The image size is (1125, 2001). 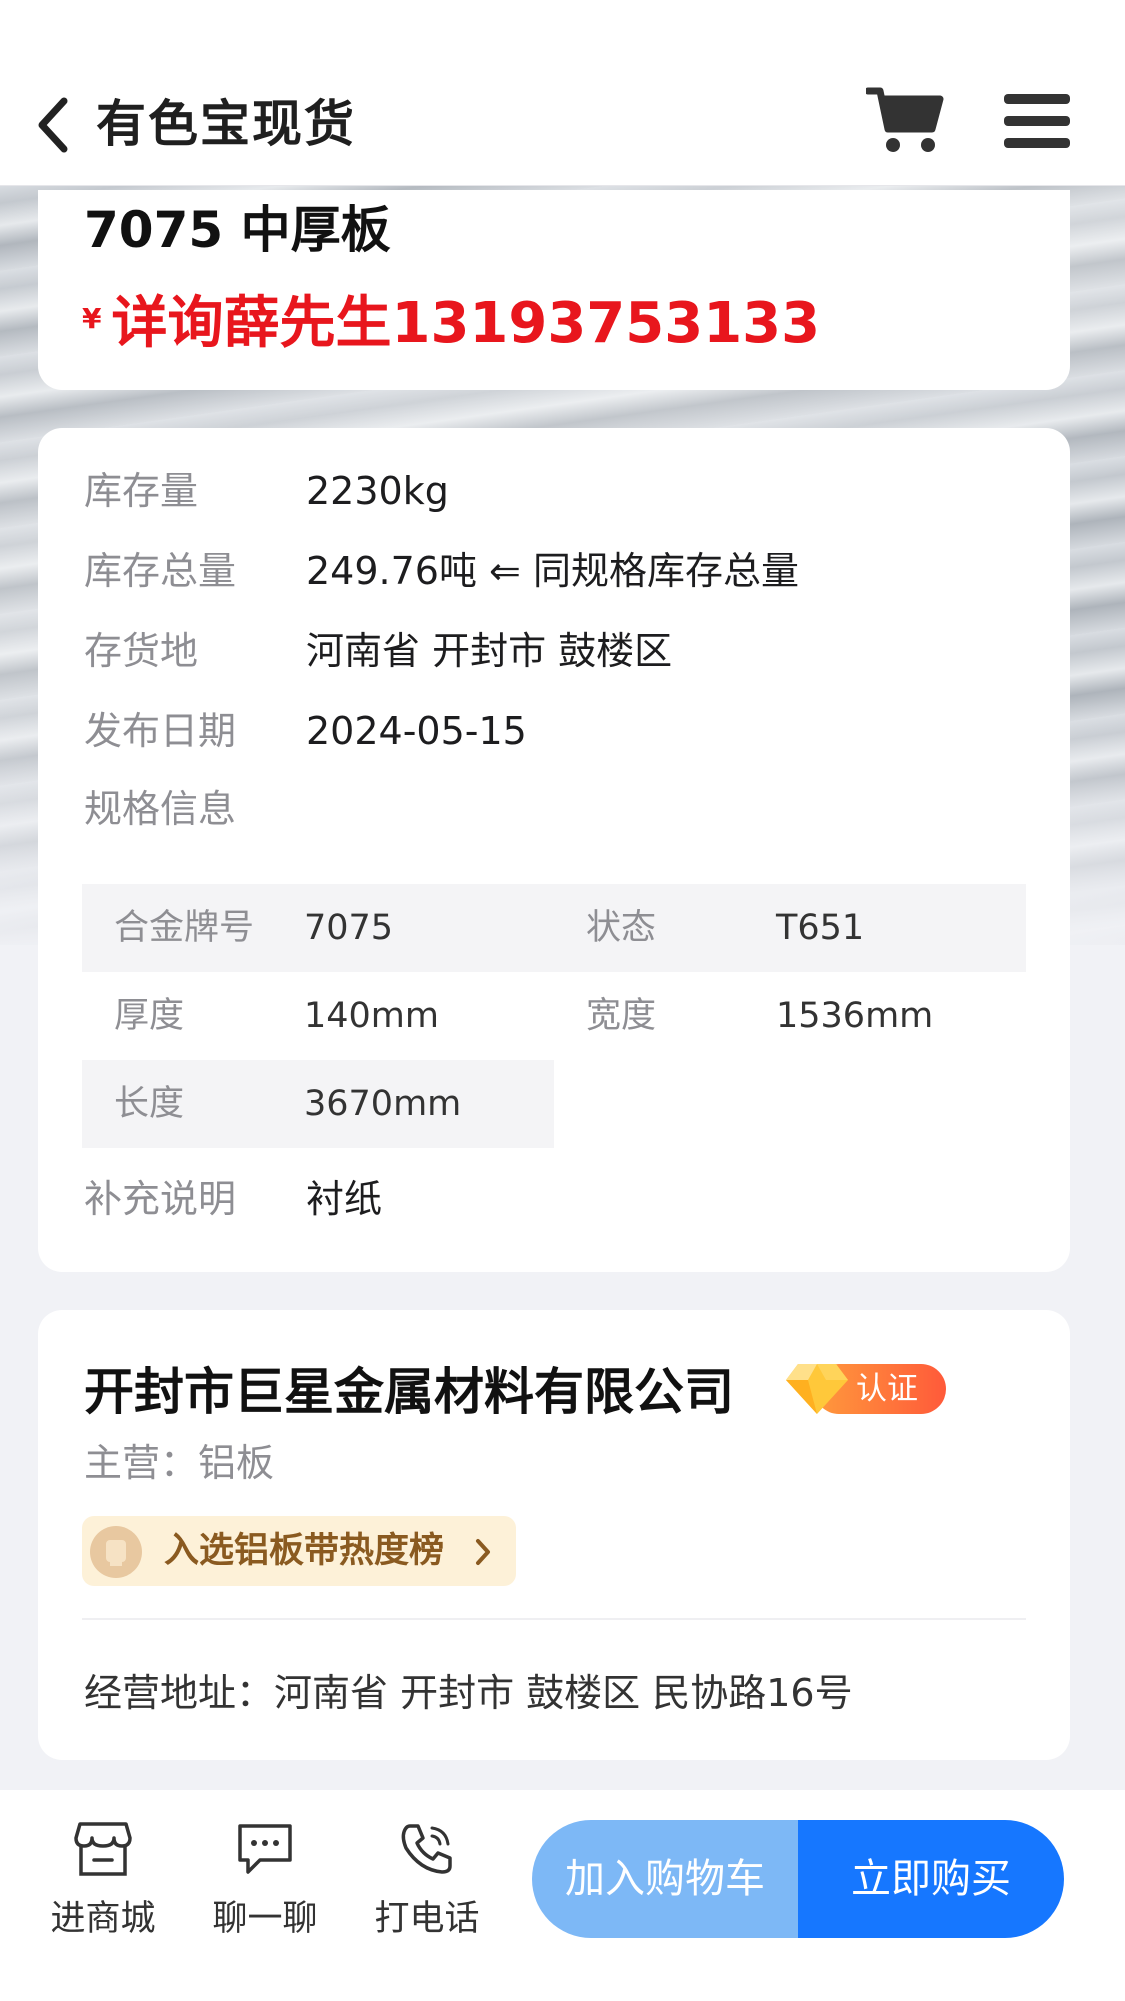 What do you see at coordinates (383, 1104) in the screenshot?
I see `spec-value: 3670mm` at bounding box center [383, 1104].